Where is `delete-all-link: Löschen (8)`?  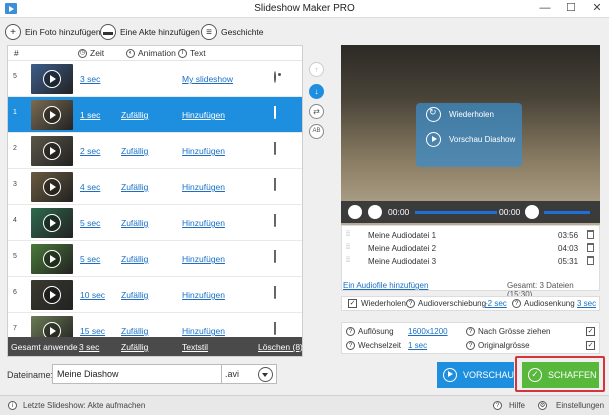
delete-all-link: Löschen (8) is located at coordinates (280, 347).